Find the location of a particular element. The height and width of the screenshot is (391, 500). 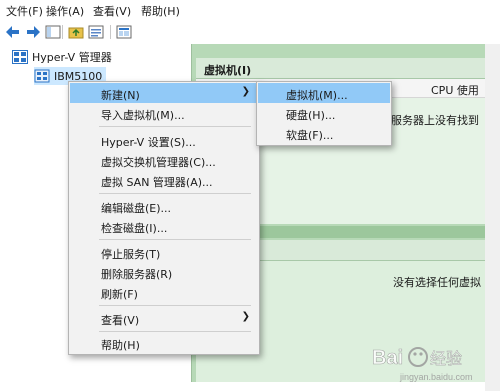

show-tree-icon is located at coordinates (53, 32).